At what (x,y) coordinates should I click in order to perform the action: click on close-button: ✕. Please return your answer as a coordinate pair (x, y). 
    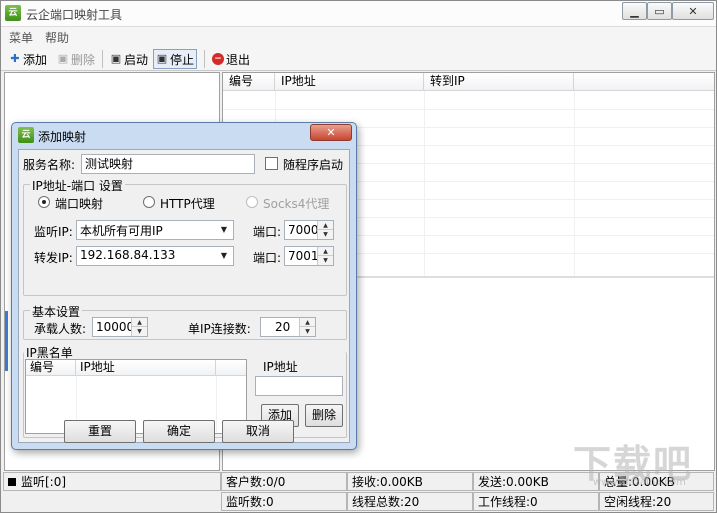
    Looking at the image, I should click on (693, 11).